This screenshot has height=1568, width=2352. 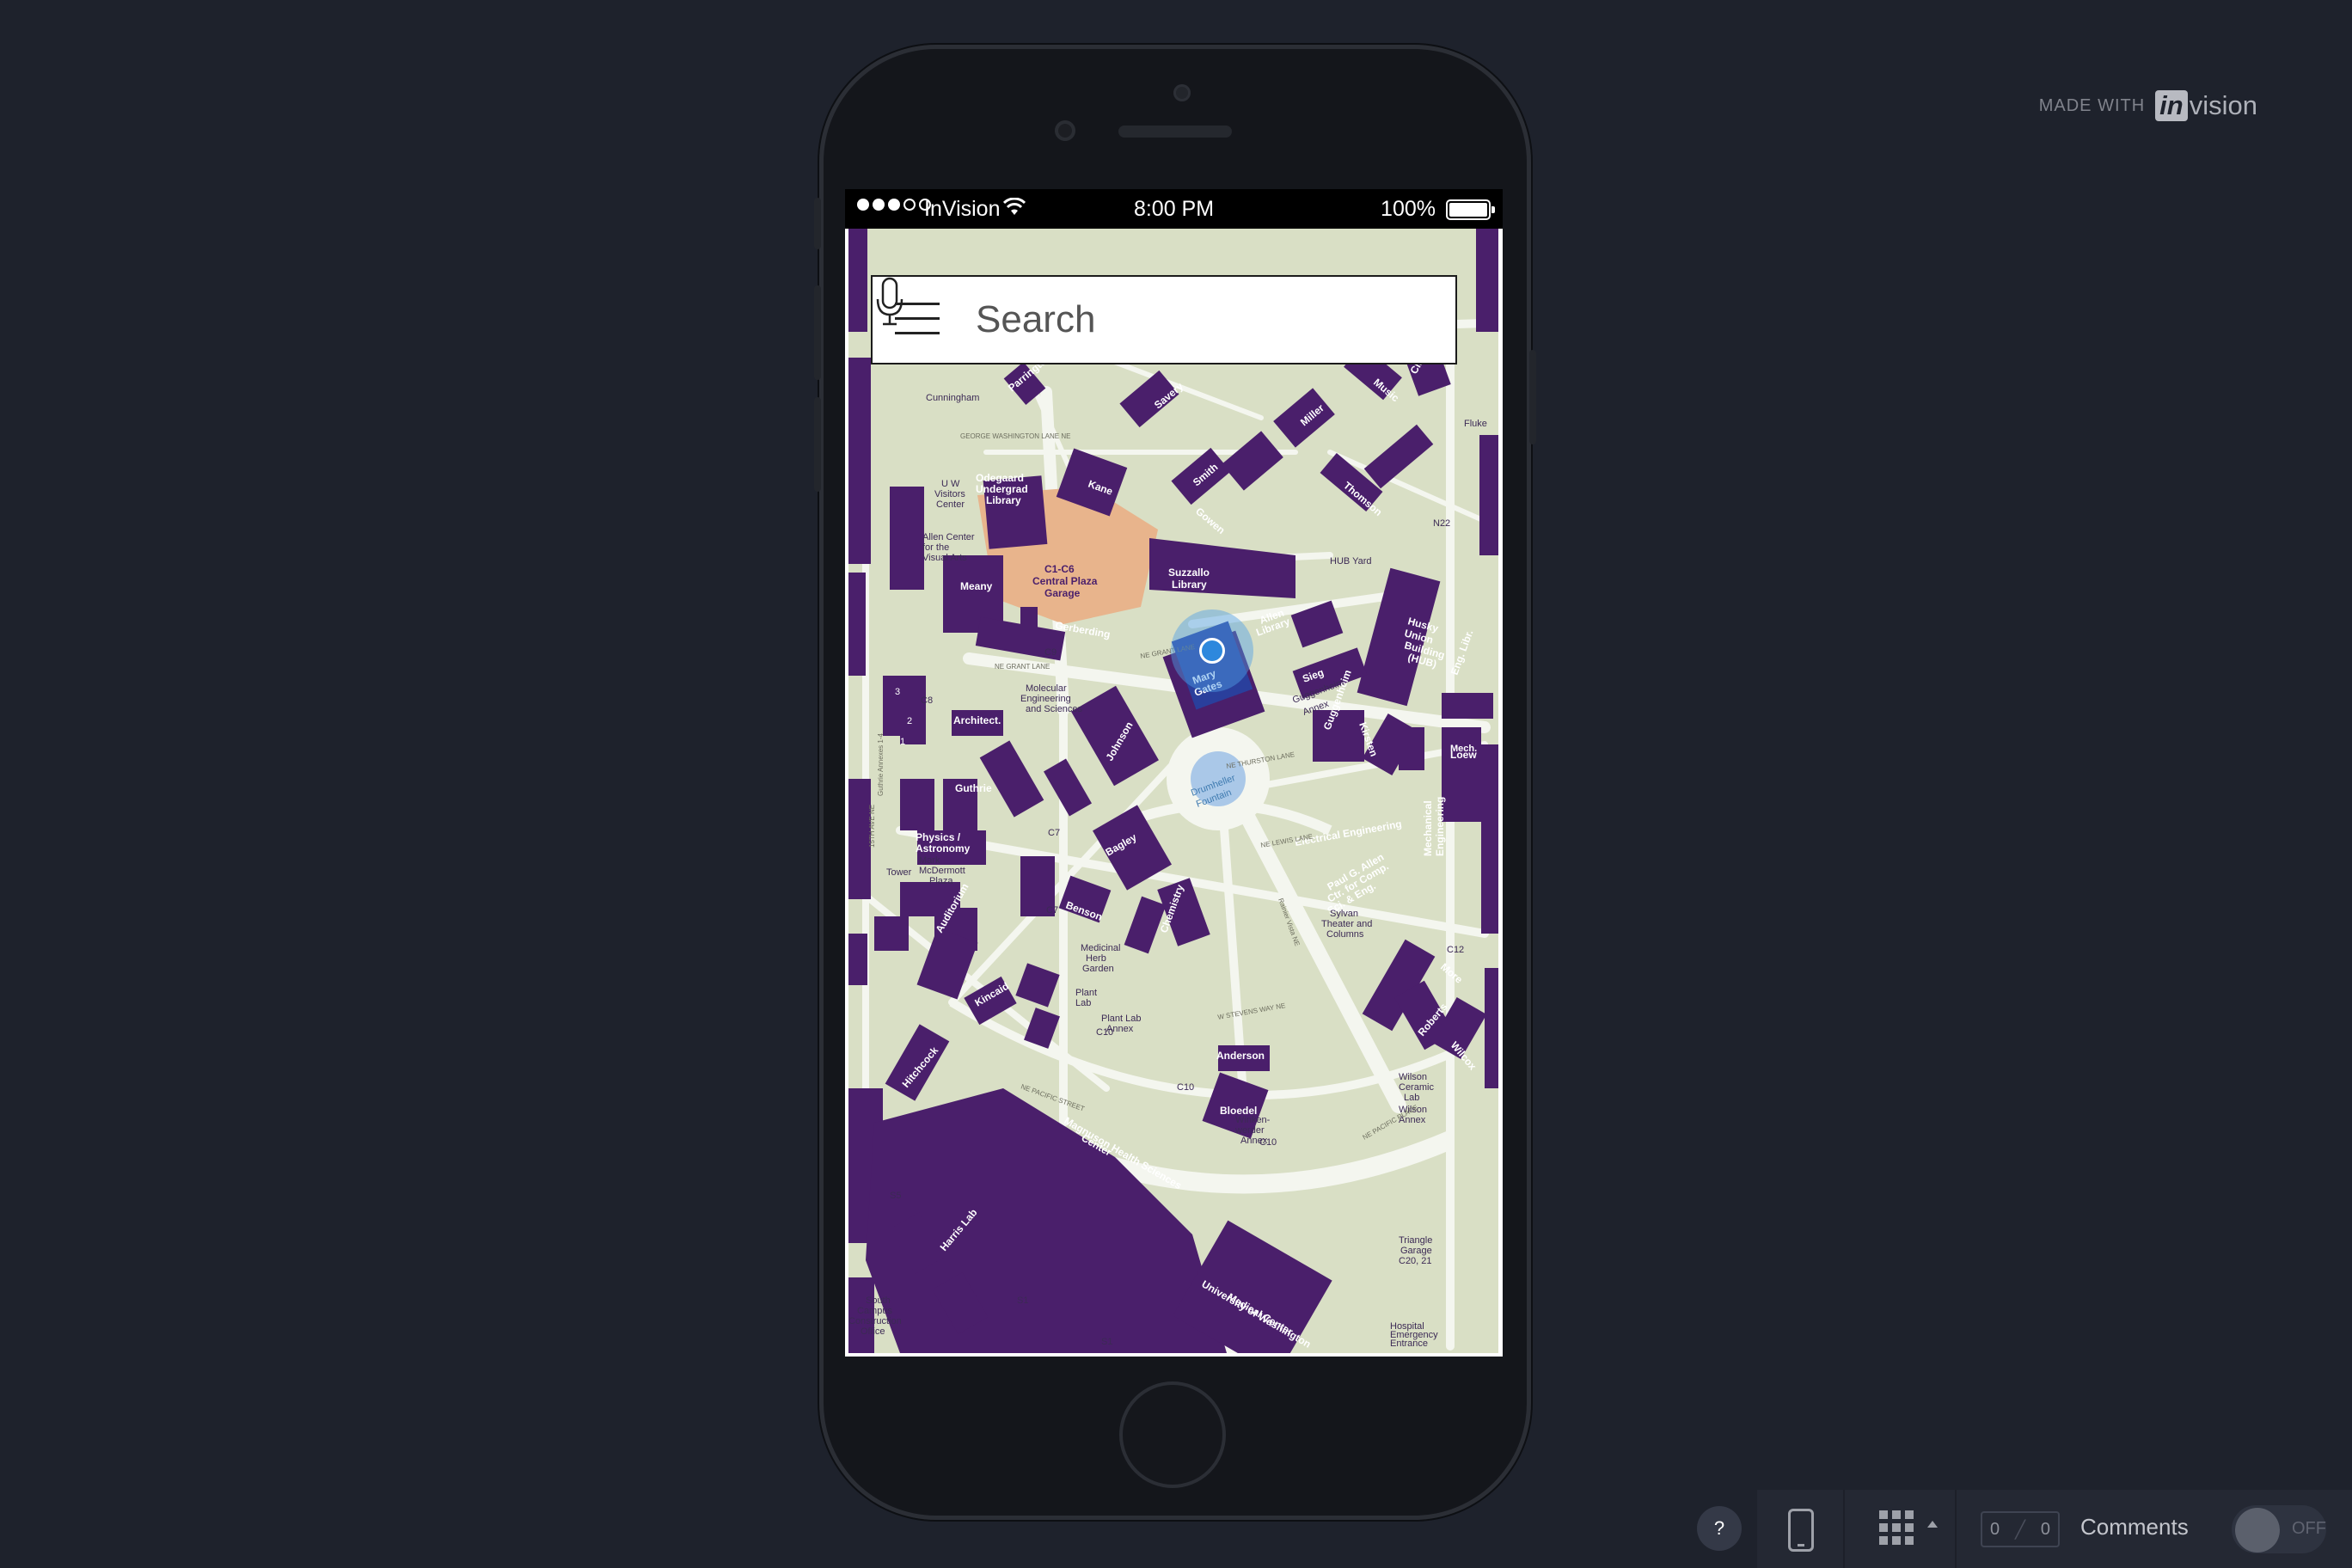 What do you see at coordinates (1054, 709) in the screenshot?
I see `svg-text: and Sciences` at bounding box center [1054, 709].